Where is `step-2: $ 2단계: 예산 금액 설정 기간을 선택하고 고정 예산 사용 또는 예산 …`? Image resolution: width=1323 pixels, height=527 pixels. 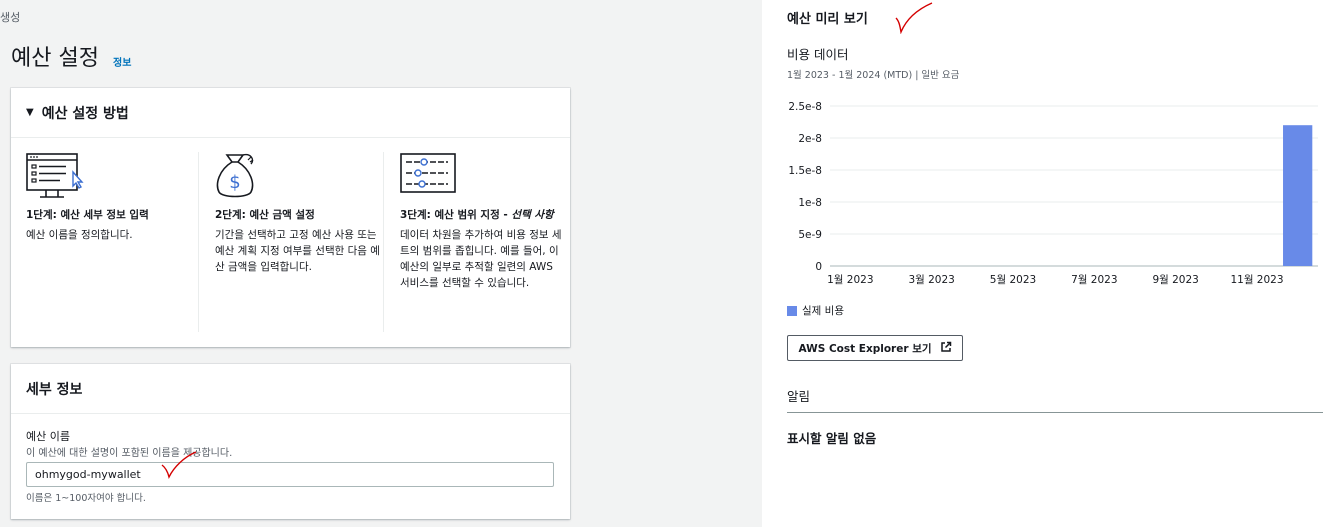
step-2: $ 2단계: 예산 금액 설정 기간을 선택하고 고정 예산 사용 또는 예산 … is located at coordinates (291, 242).